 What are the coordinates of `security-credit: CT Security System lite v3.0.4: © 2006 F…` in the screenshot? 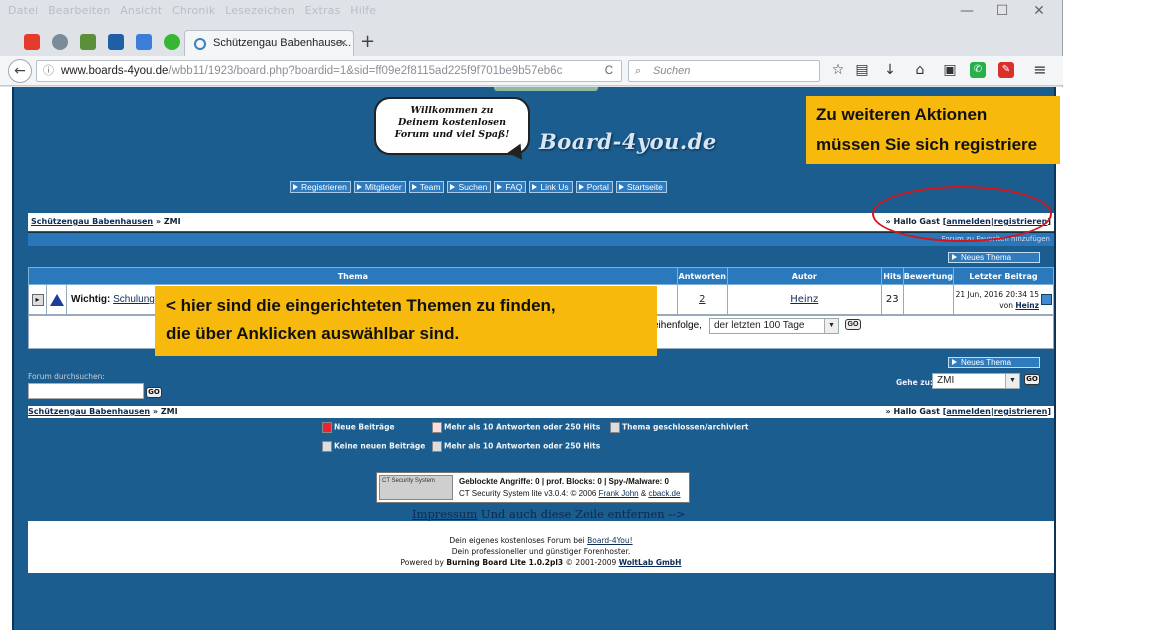 It's located at (569, 493).